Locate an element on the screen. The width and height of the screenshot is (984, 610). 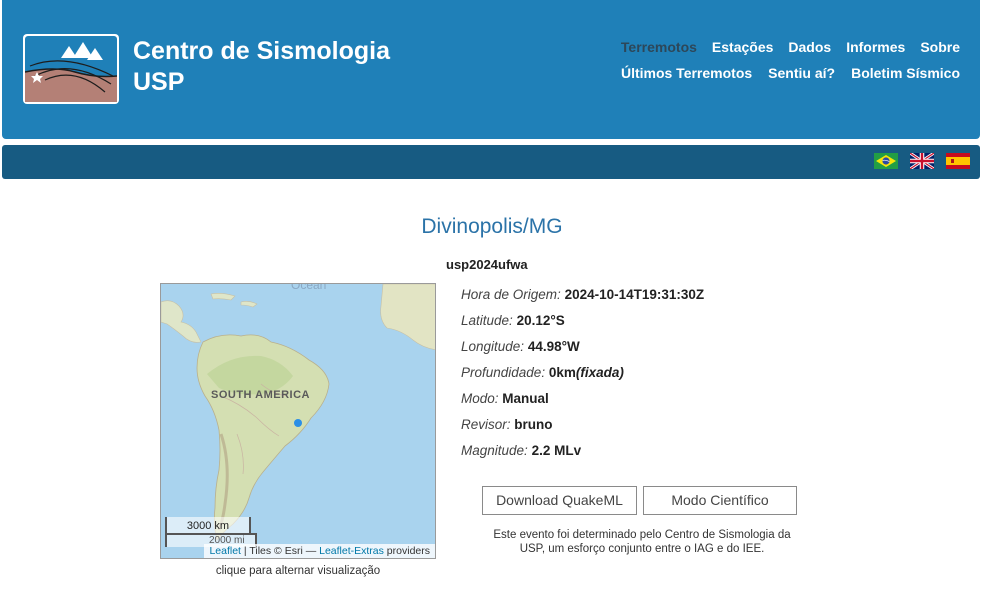
detail-depth: Profundidade: 0km(fixada) is located at coordinates (582, 378).